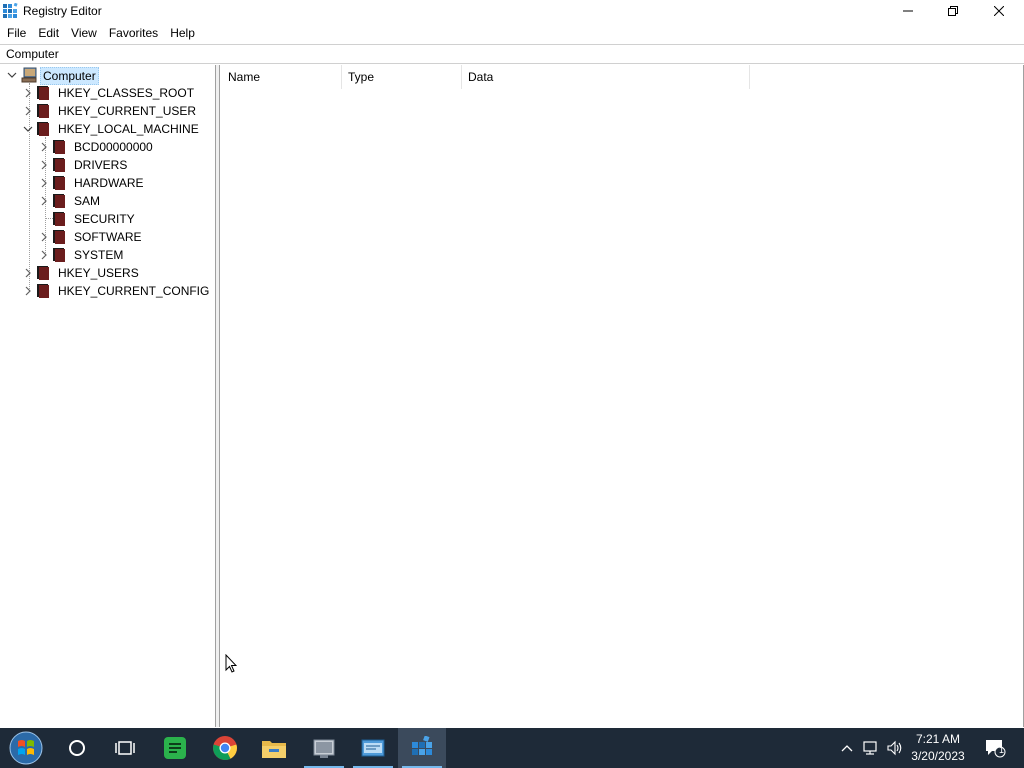  I want to click on tree-item-hkey-users: HKEY_USERS, so click(107, 273).